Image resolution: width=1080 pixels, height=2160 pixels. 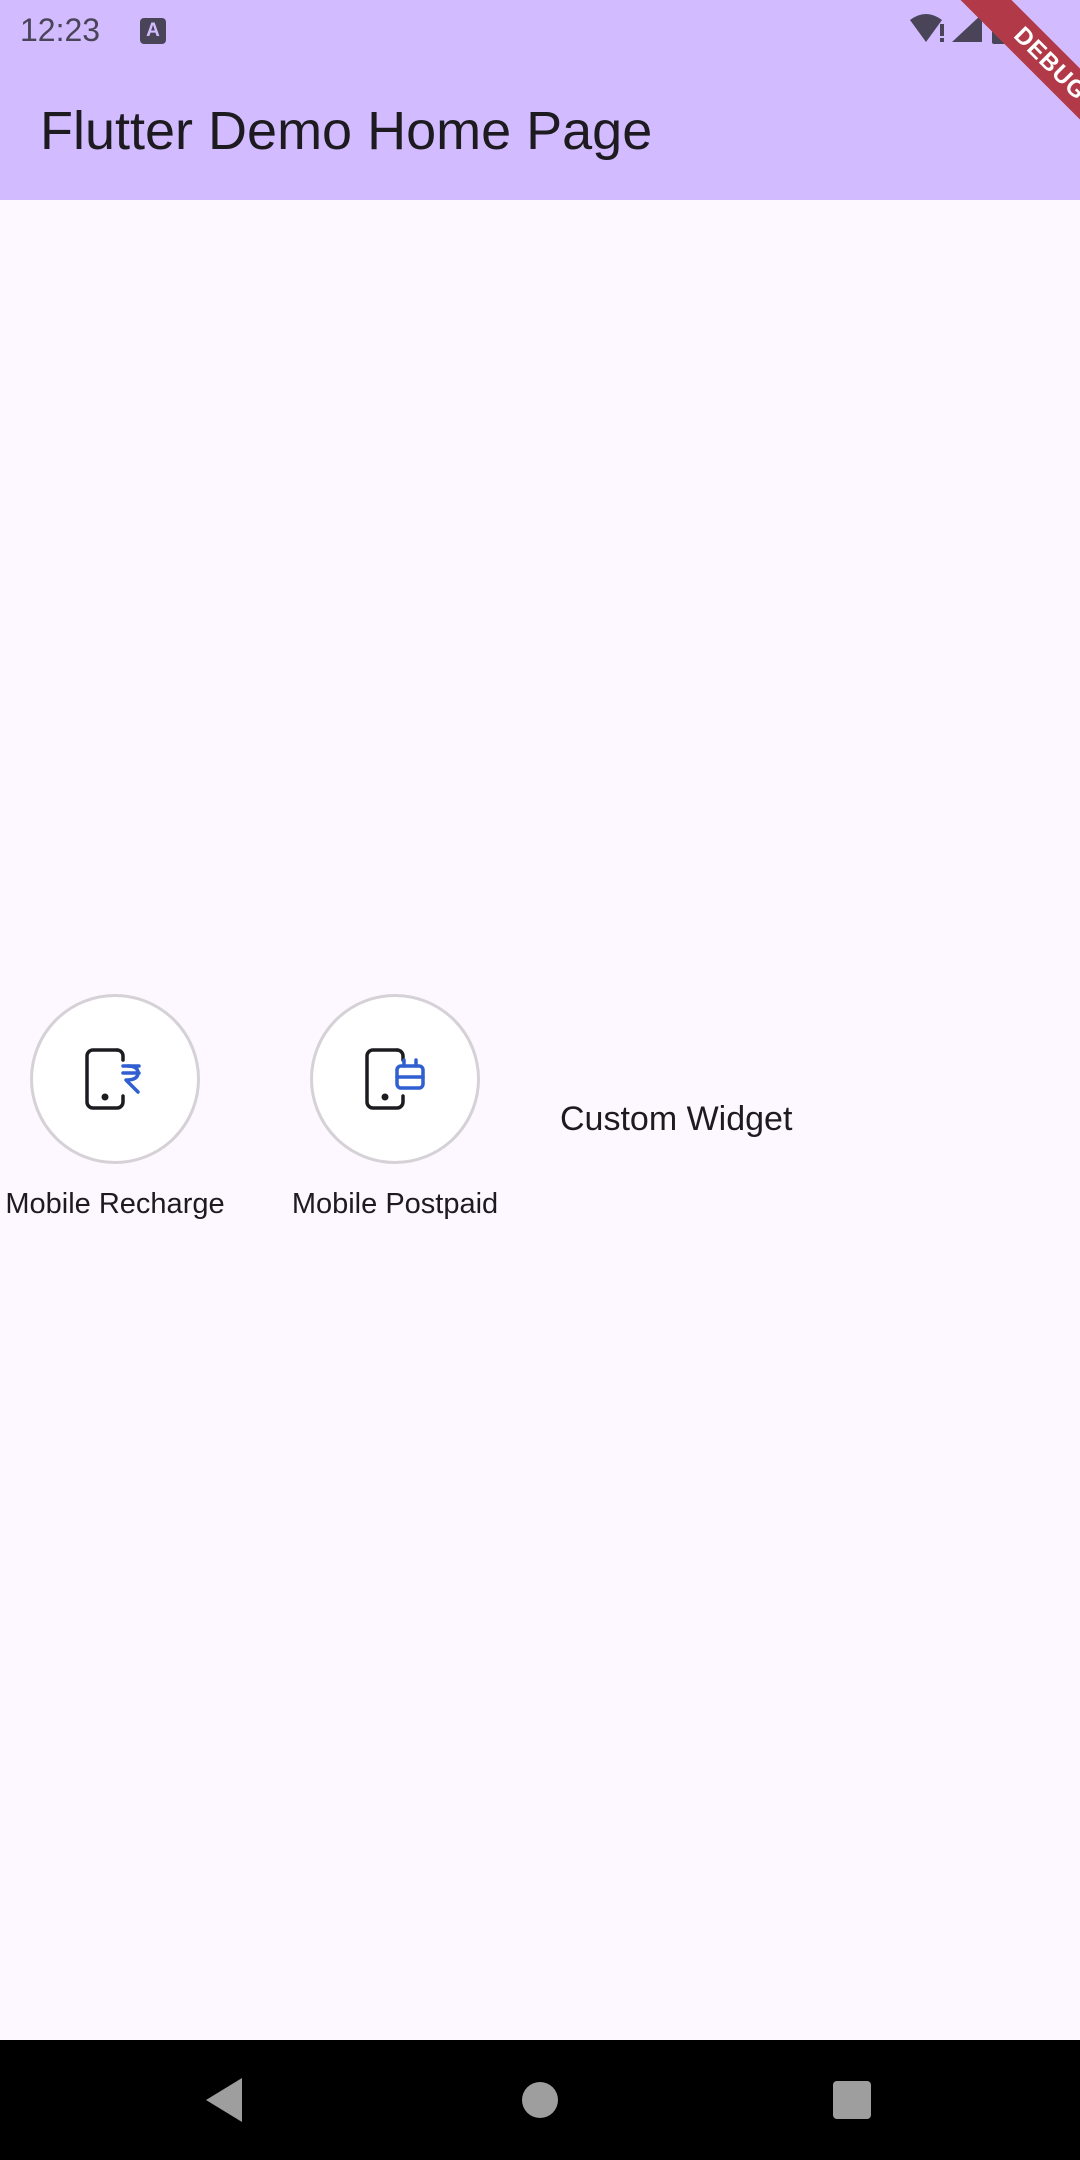 I want to click on mobile-postpaid-circle, so click(x=395, y=1079).